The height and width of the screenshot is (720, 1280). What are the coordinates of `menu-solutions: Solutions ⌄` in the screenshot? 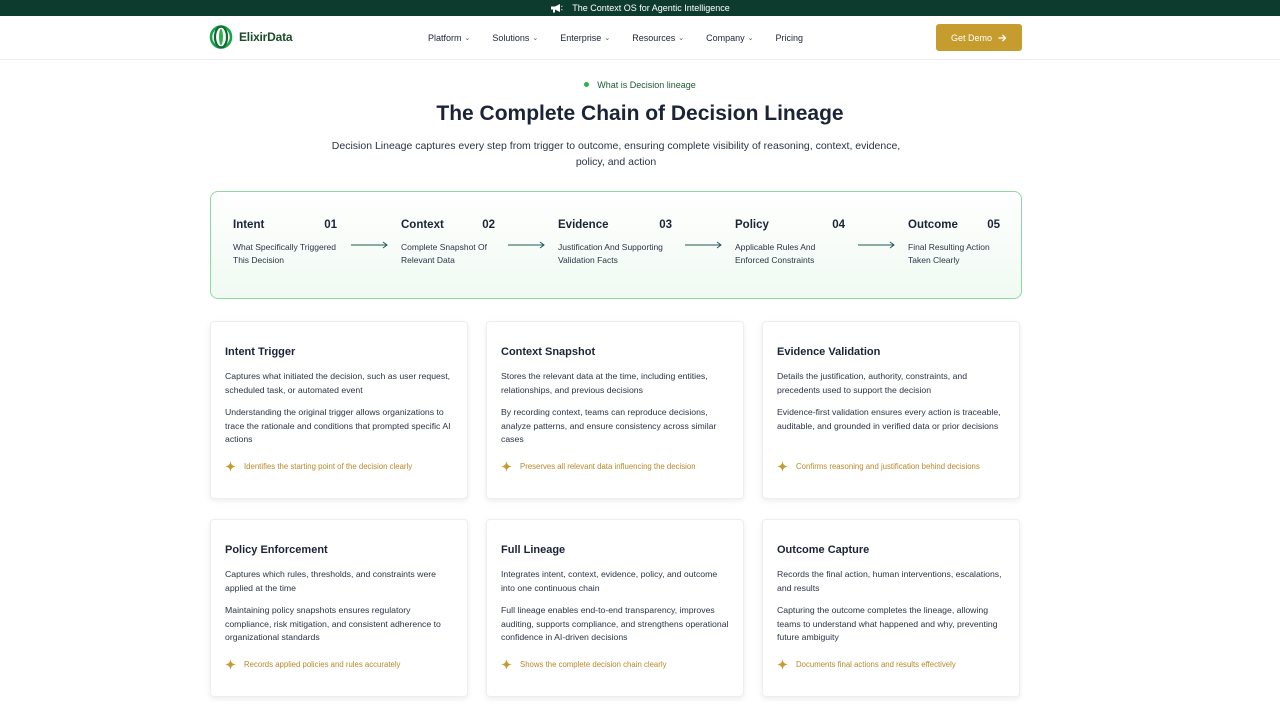 It's located at (515, 38).